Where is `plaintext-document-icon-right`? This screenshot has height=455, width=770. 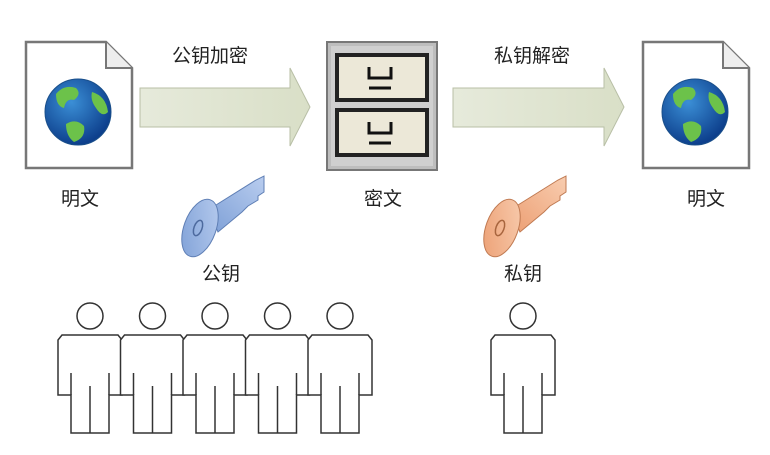
plaintext-document-icon-right is located at coordinates (696, 105).